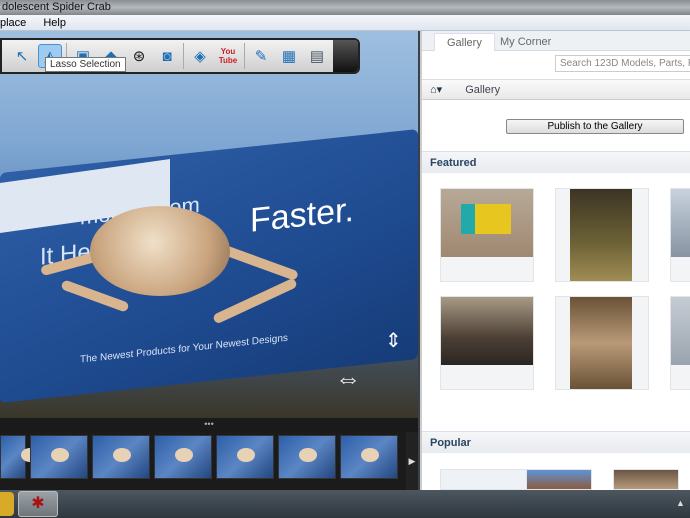 This screenshot has width=690, height=518. Describe the element at coordinates (85, 64) in the screenshot. I see `tooltip: Lasso Selection` at that location.